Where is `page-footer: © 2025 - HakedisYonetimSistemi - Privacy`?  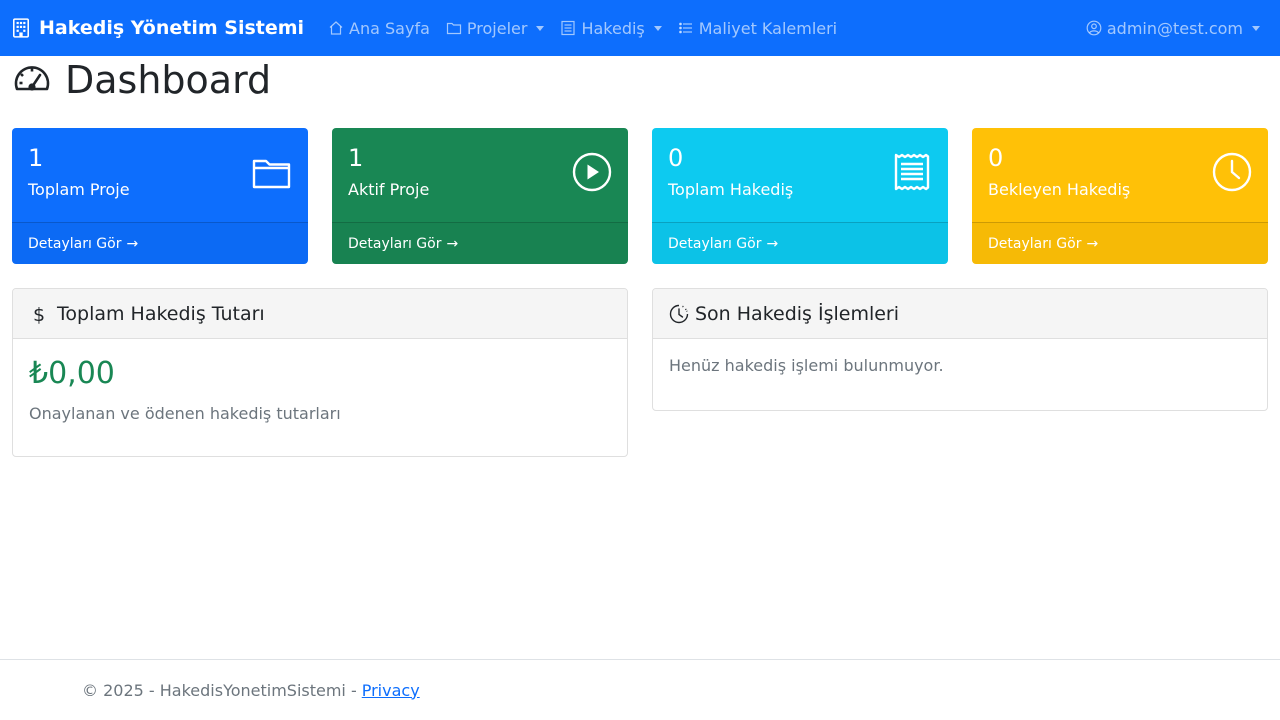
page-footer: © 2025 - HakedisYonetimSistemi - Privacy is located at coordinates (640, 689).